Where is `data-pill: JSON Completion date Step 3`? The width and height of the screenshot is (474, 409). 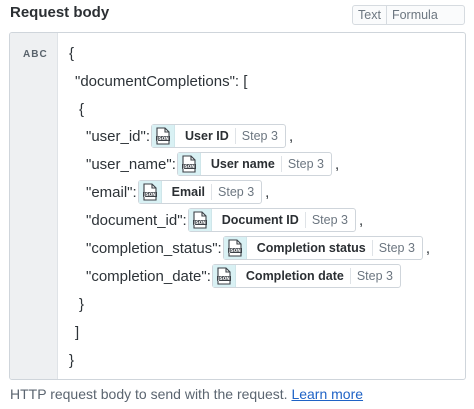
data-pill: JSON Completion date Step 3 is located at coordinates (306, 276).